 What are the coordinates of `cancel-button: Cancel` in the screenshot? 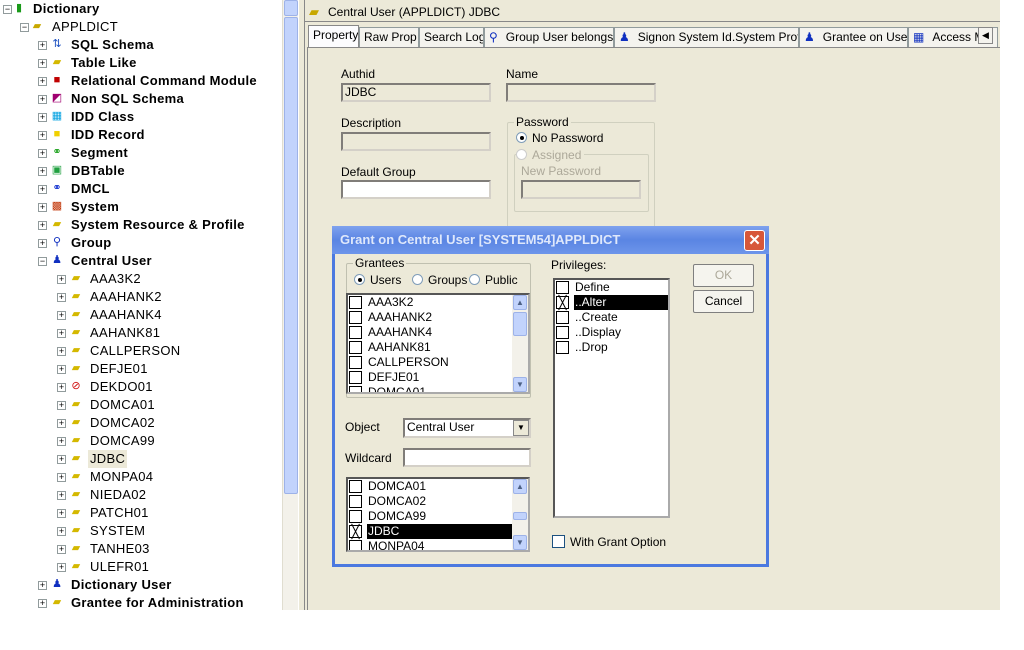 It's located at (723, 301).